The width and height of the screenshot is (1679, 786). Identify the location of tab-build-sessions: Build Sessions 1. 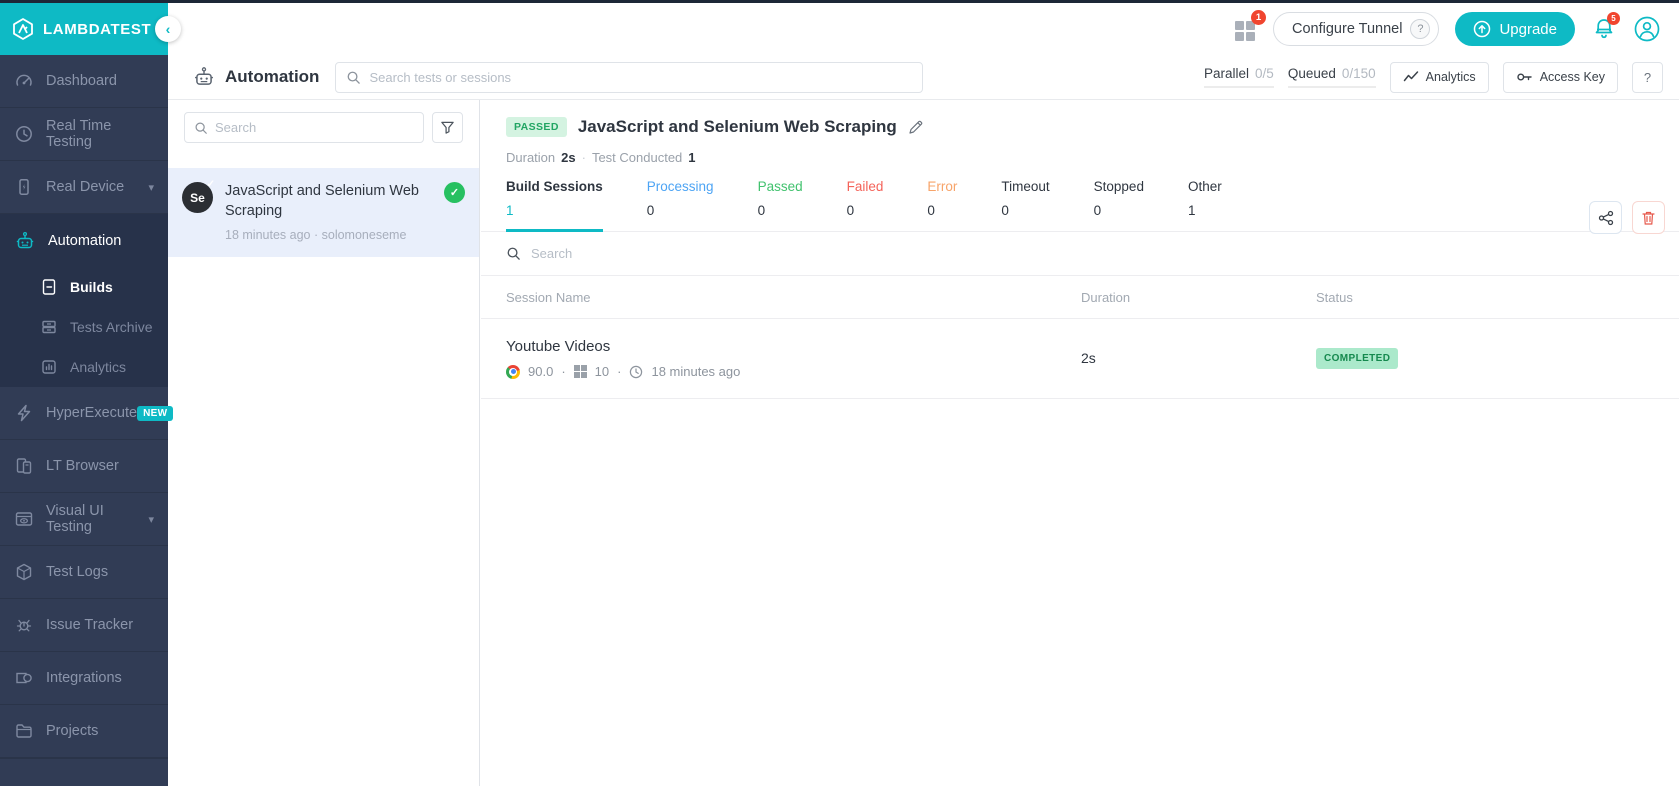
(554, 205).